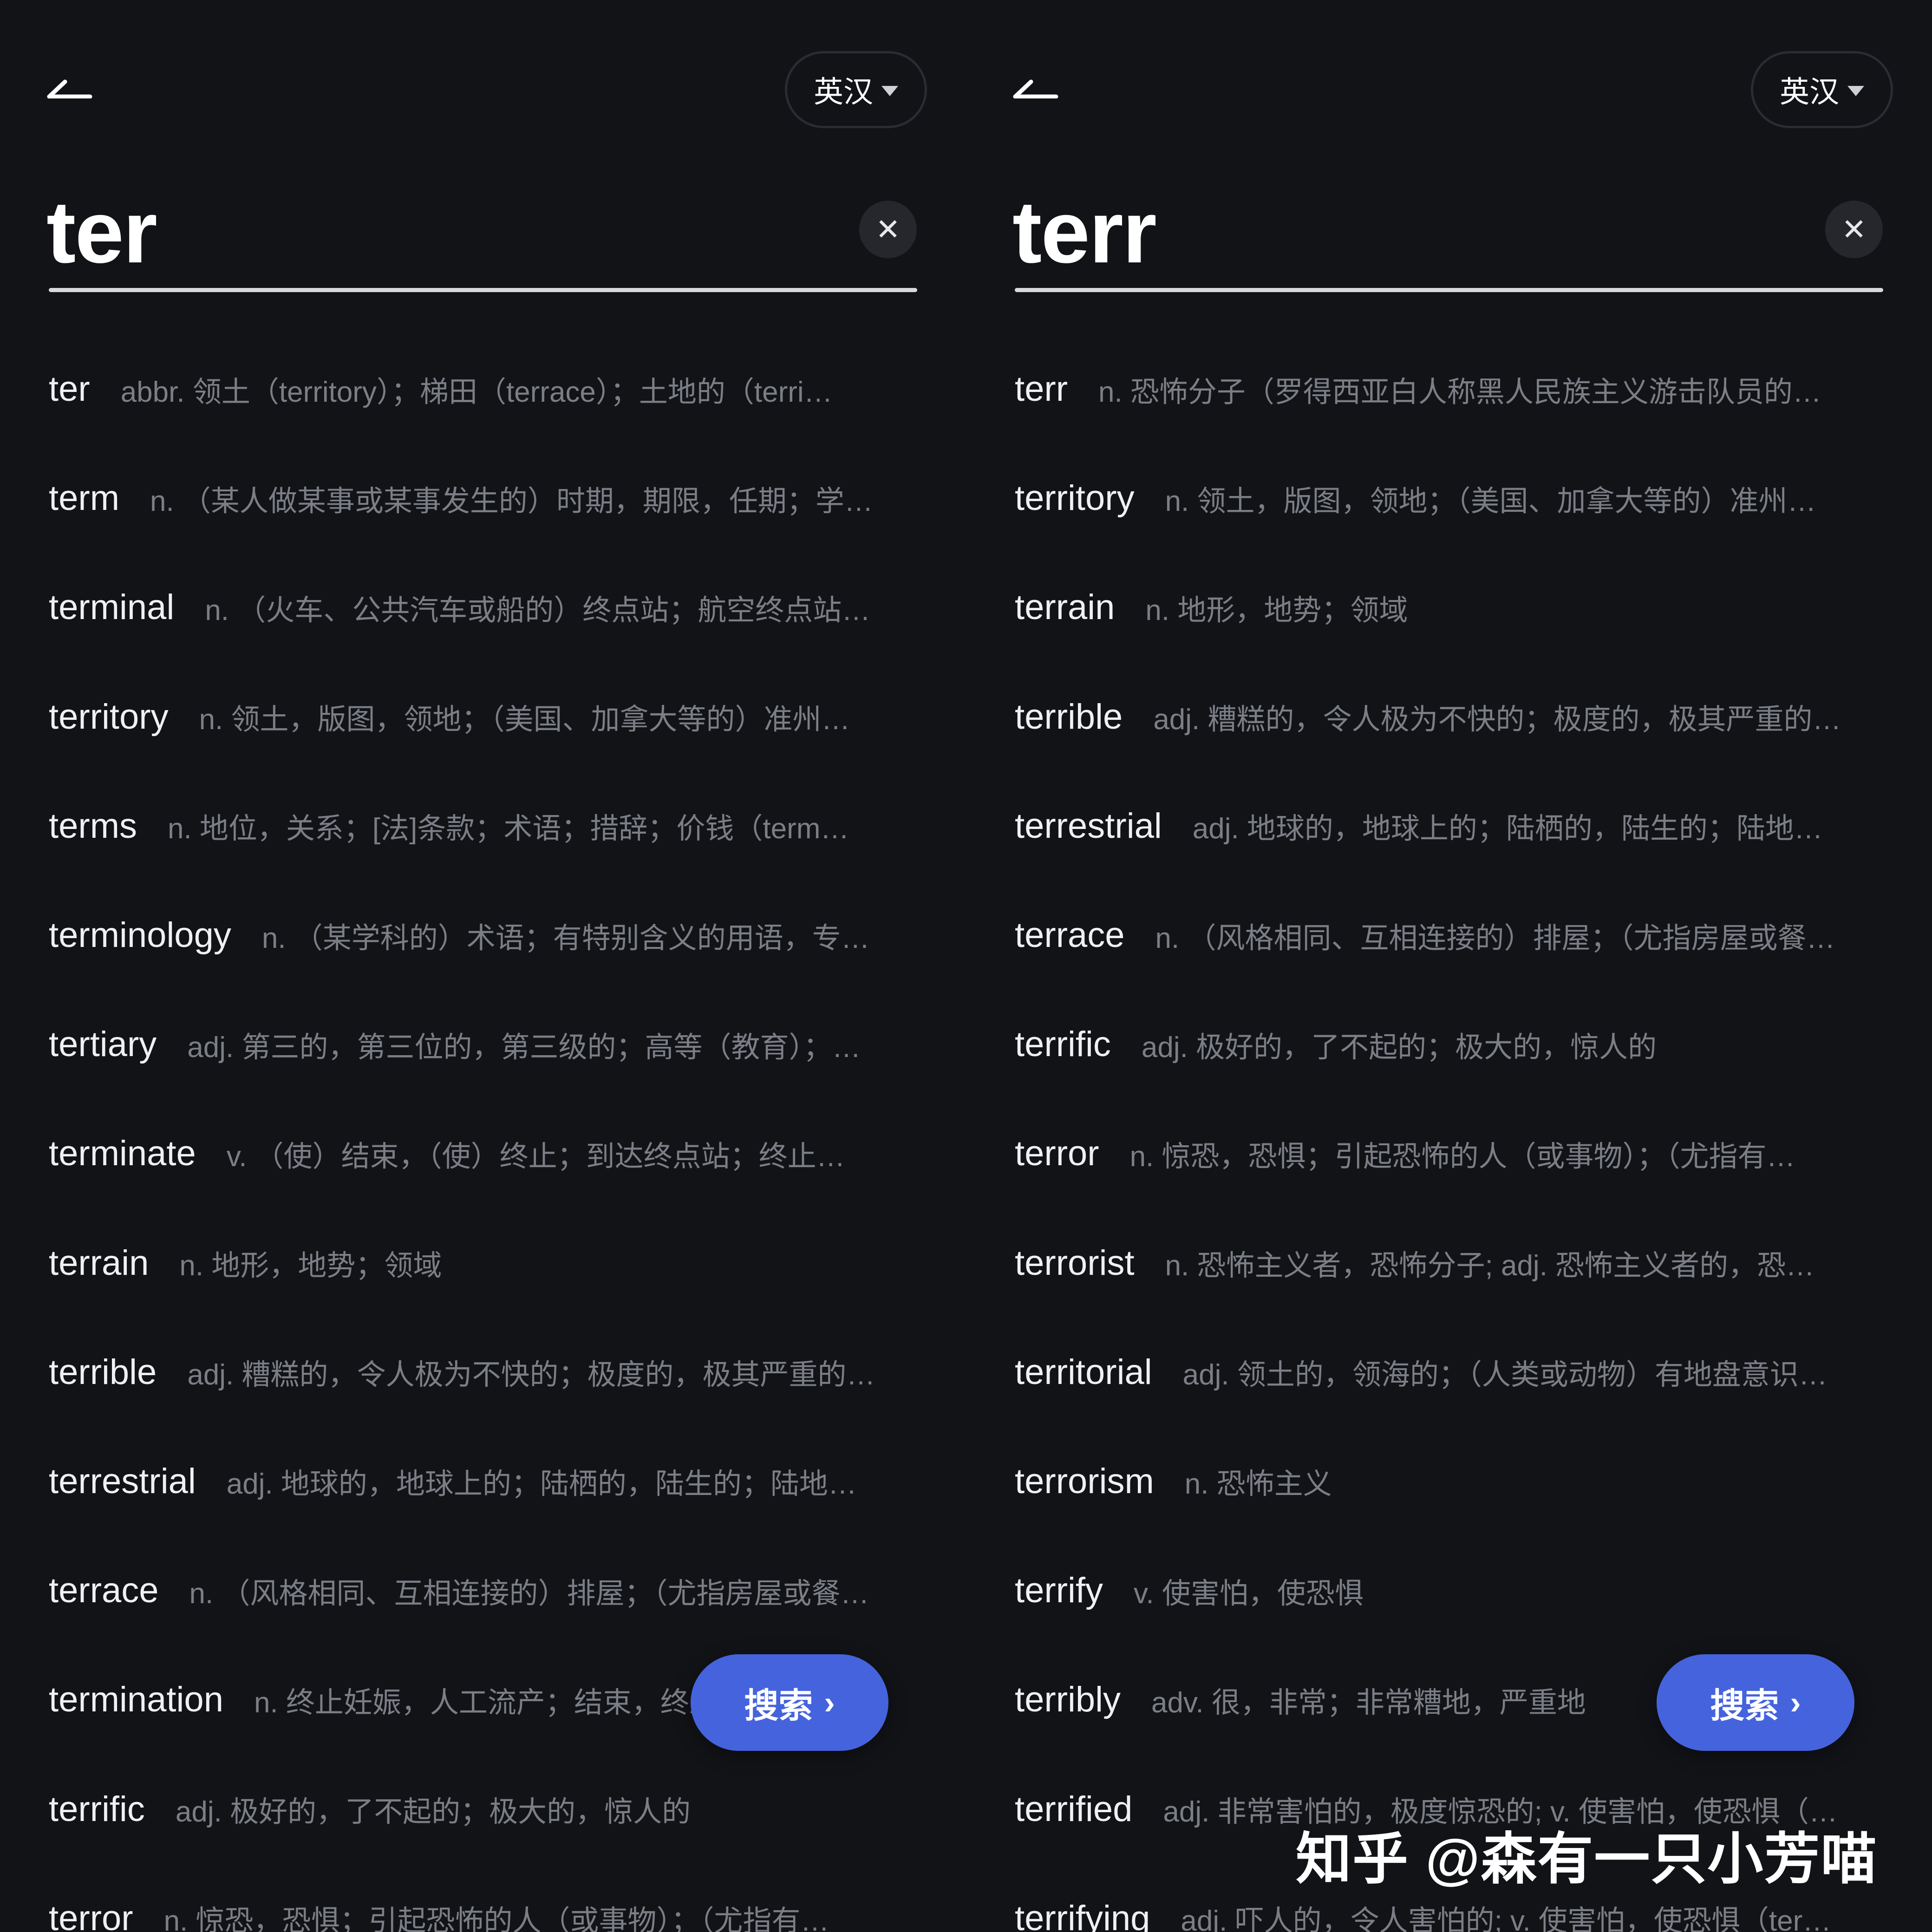 The height and width of the screenshot is (1932, 1932). What do you see at coordinates (778, 1705) in the screenshot?
I see `search-button-label: 搜索` at bounding box center [778, 1705].